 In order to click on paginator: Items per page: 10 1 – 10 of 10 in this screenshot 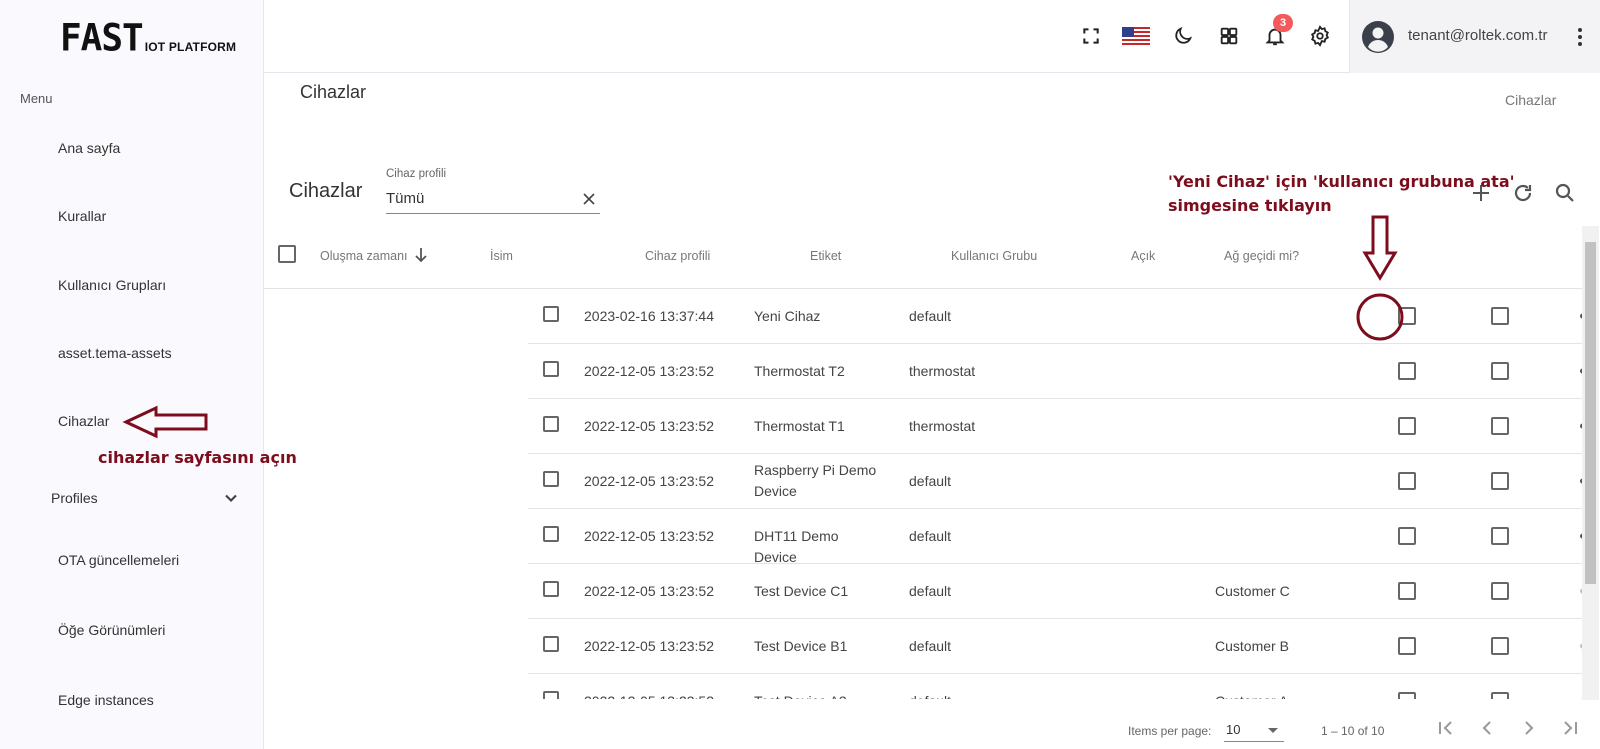, I will do `click(932, 724)`.